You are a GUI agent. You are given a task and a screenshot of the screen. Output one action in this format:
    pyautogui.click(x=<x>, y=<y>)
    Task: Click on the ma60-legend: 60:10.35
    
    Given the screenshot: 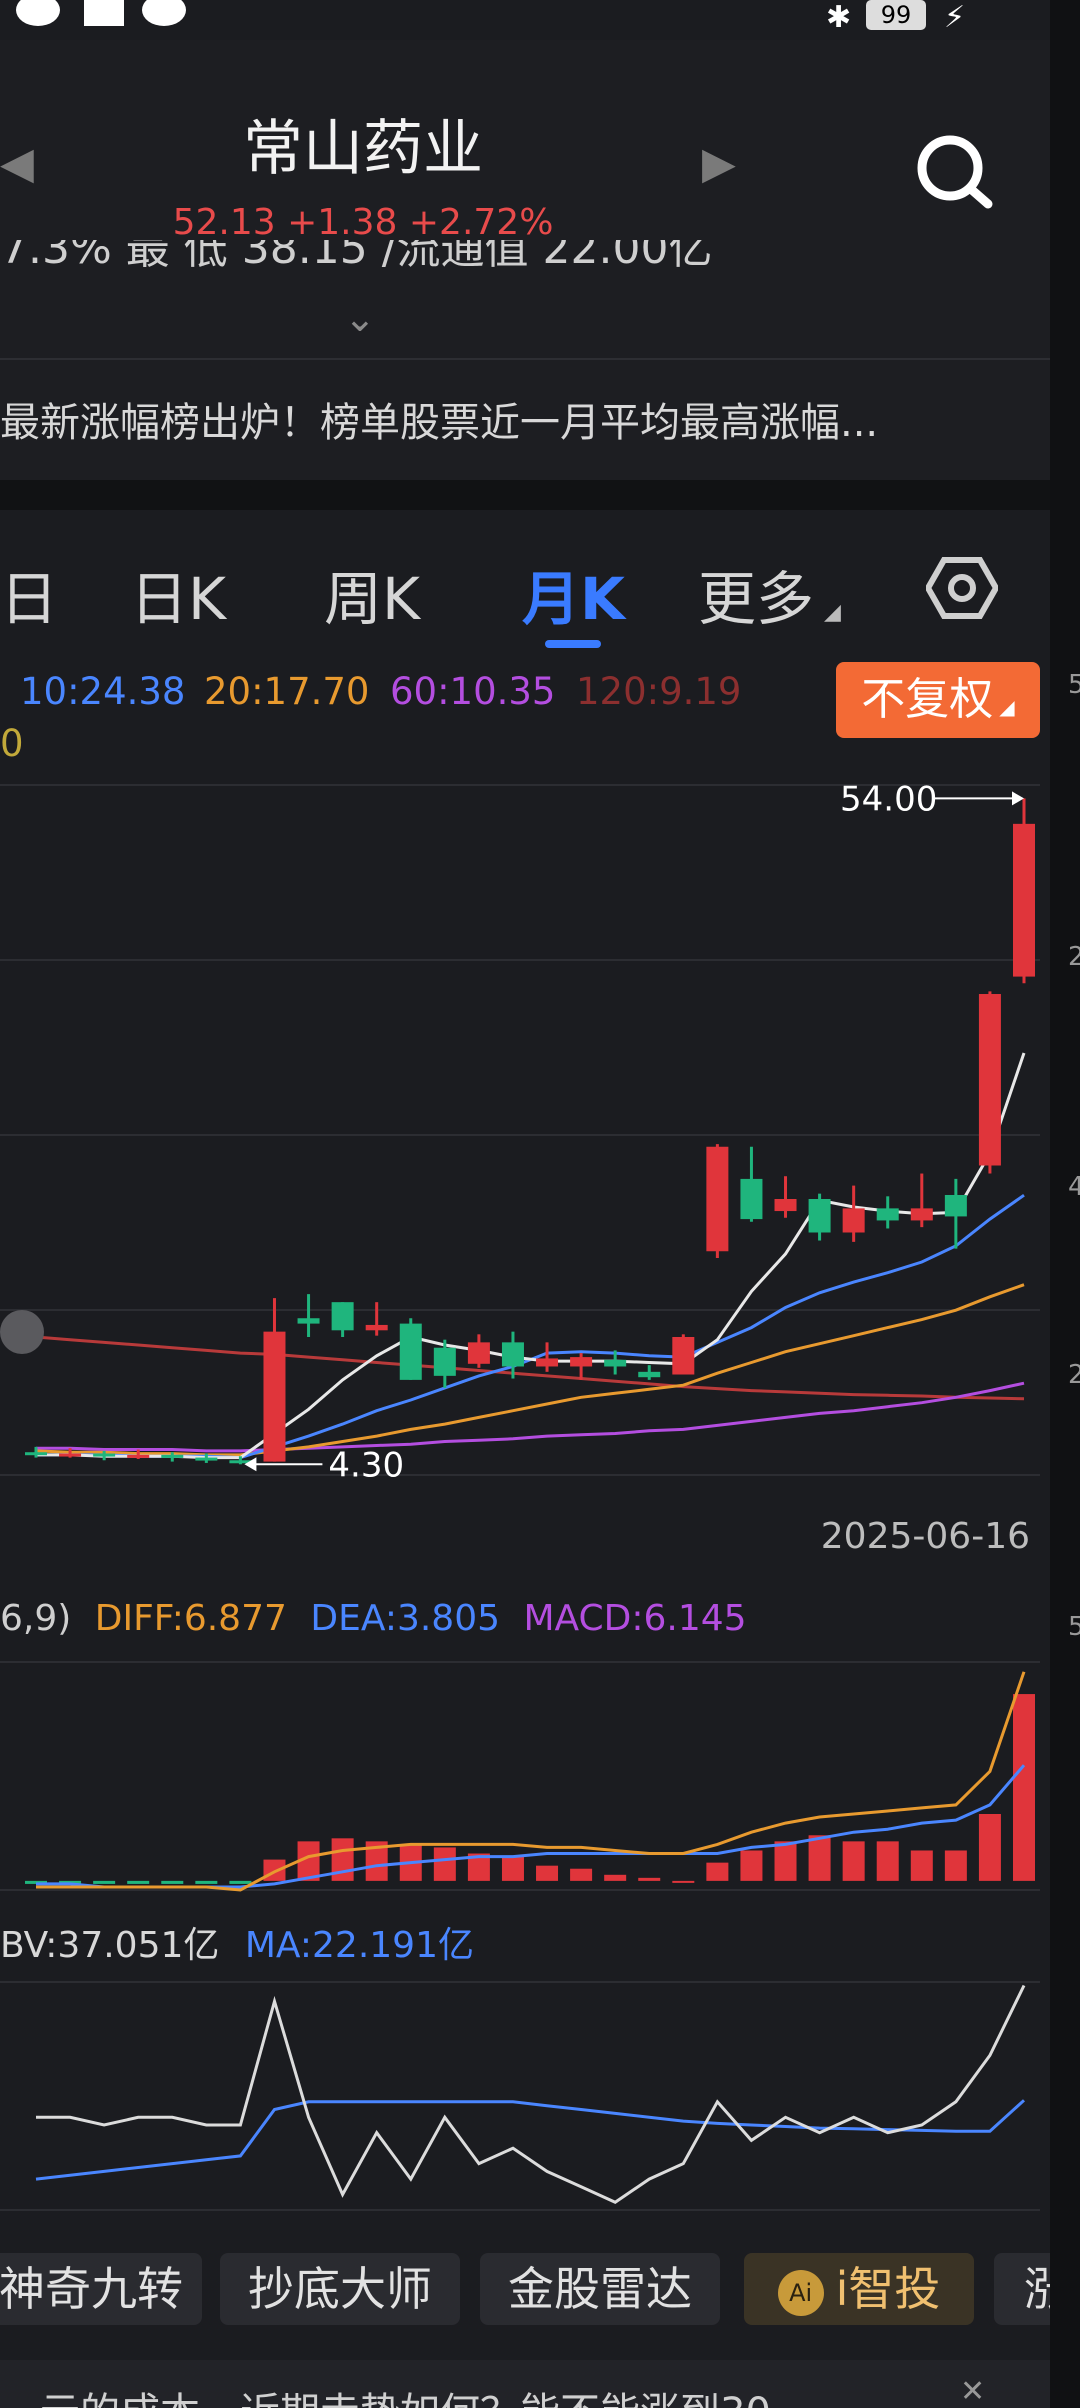 What is the action you would take?
    pyautogui.click(x=473, y=691)
    